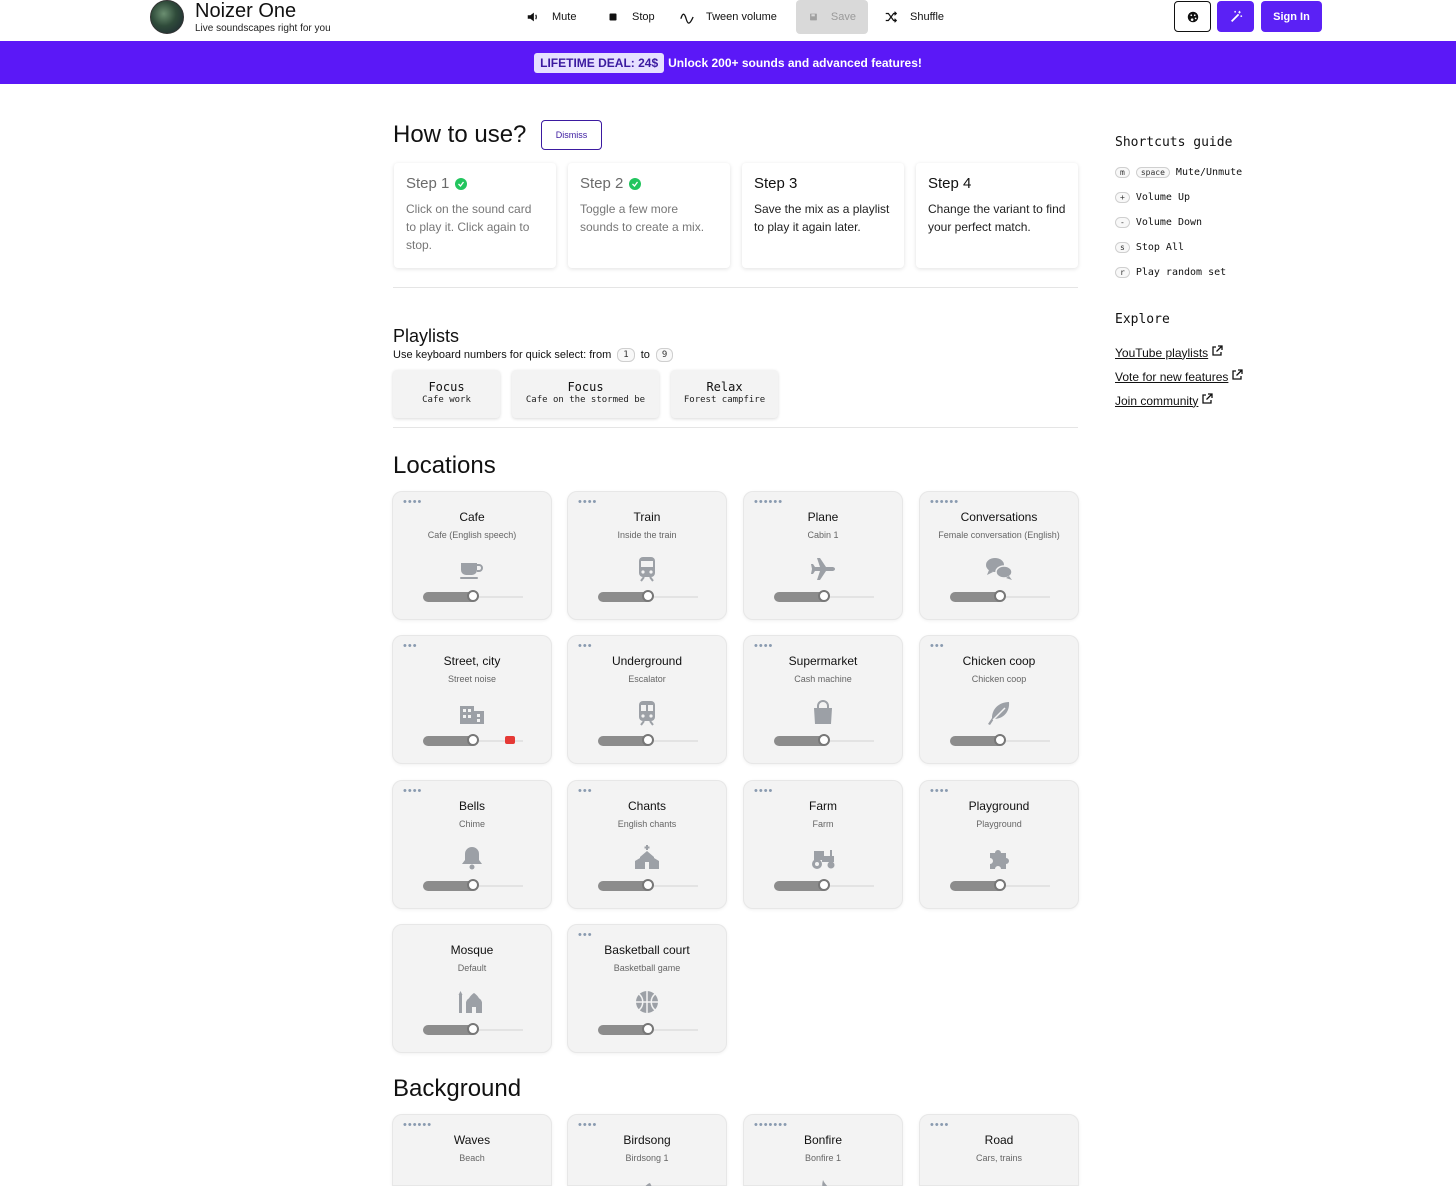 Image resolution: width=1456 pixels, height=1186 pixels. Describe the element at coordinates (472, 569) in the screenshot. I see `coffee-icon` at that location.